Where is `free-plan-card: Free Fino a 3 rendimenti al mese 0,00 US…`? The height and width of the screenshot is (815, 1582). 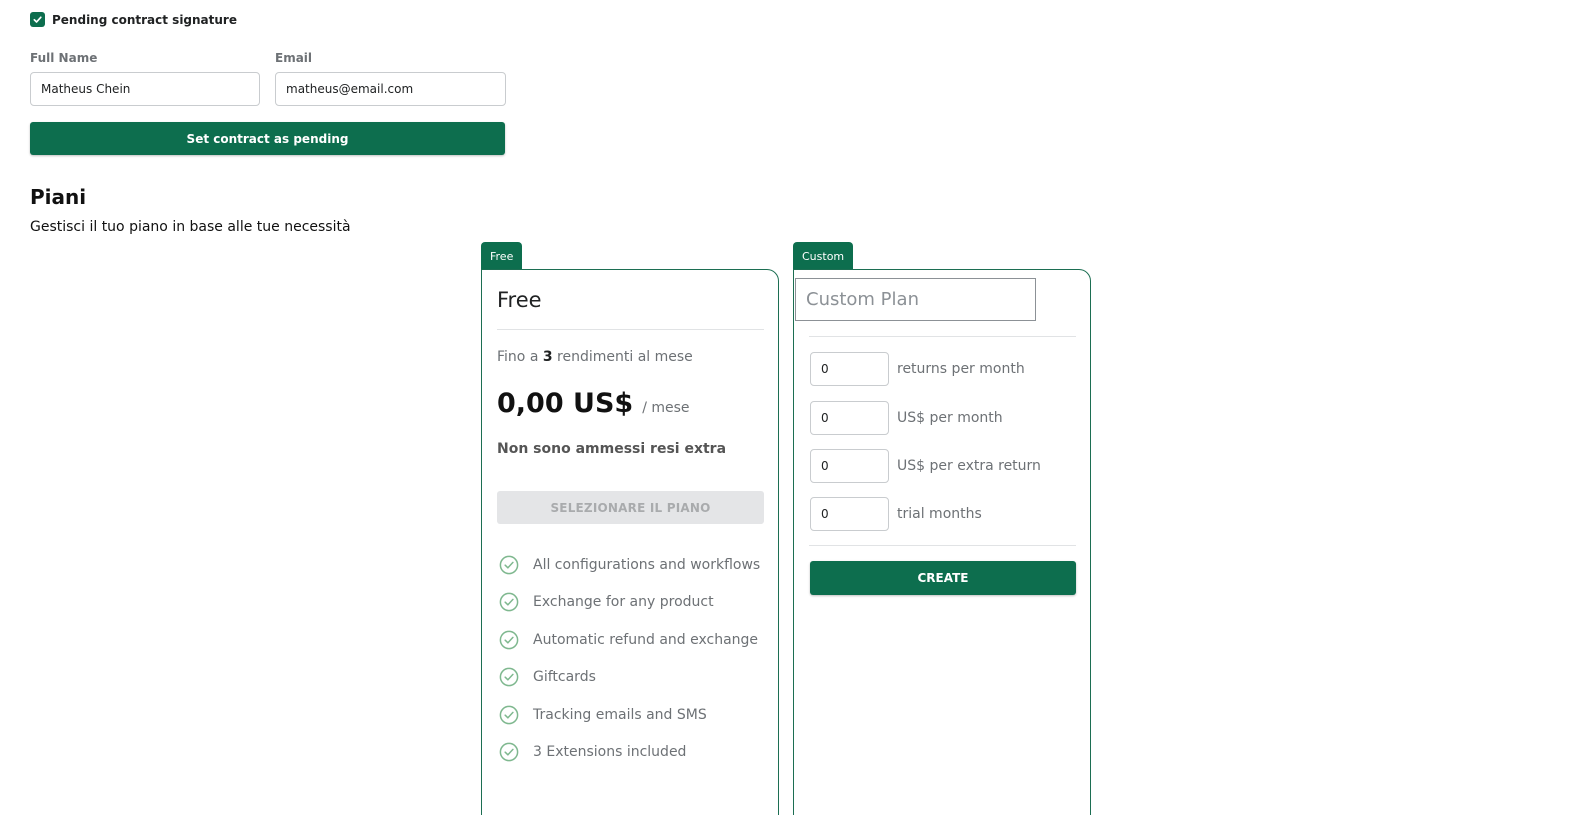
free-plan-card: Free Fino a 3 rendimenti al mese 0,00 US… is located at coordinates (630, 542).